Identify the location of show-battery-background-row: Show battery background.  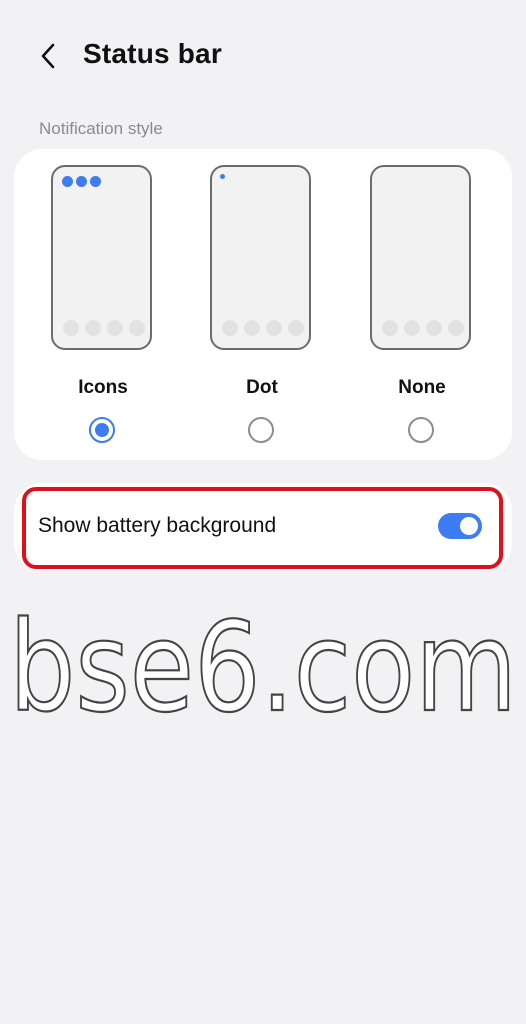
(263, 527).